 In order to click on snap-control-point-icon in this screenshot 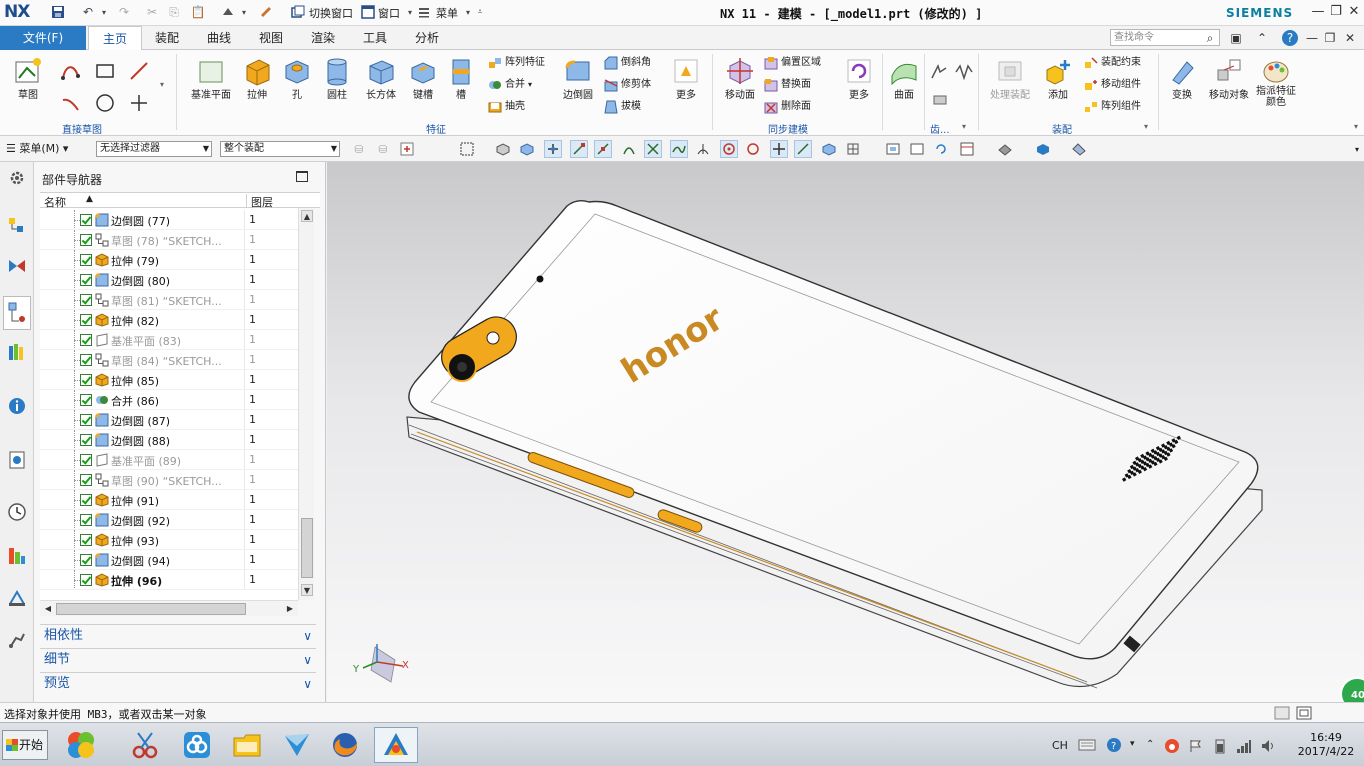, I will do `click(629, 149)`.